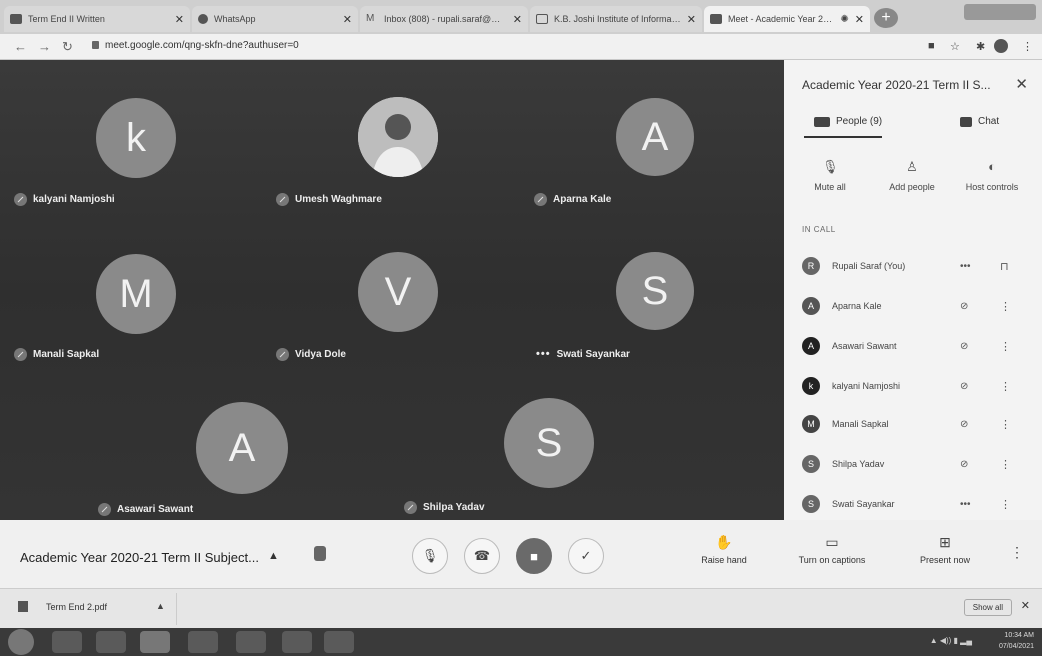 The image size is (1042, 656). Describe the element at coordinates (830, 166) in the screenshot. I see `mic-off-icon: 🎙` at that location.